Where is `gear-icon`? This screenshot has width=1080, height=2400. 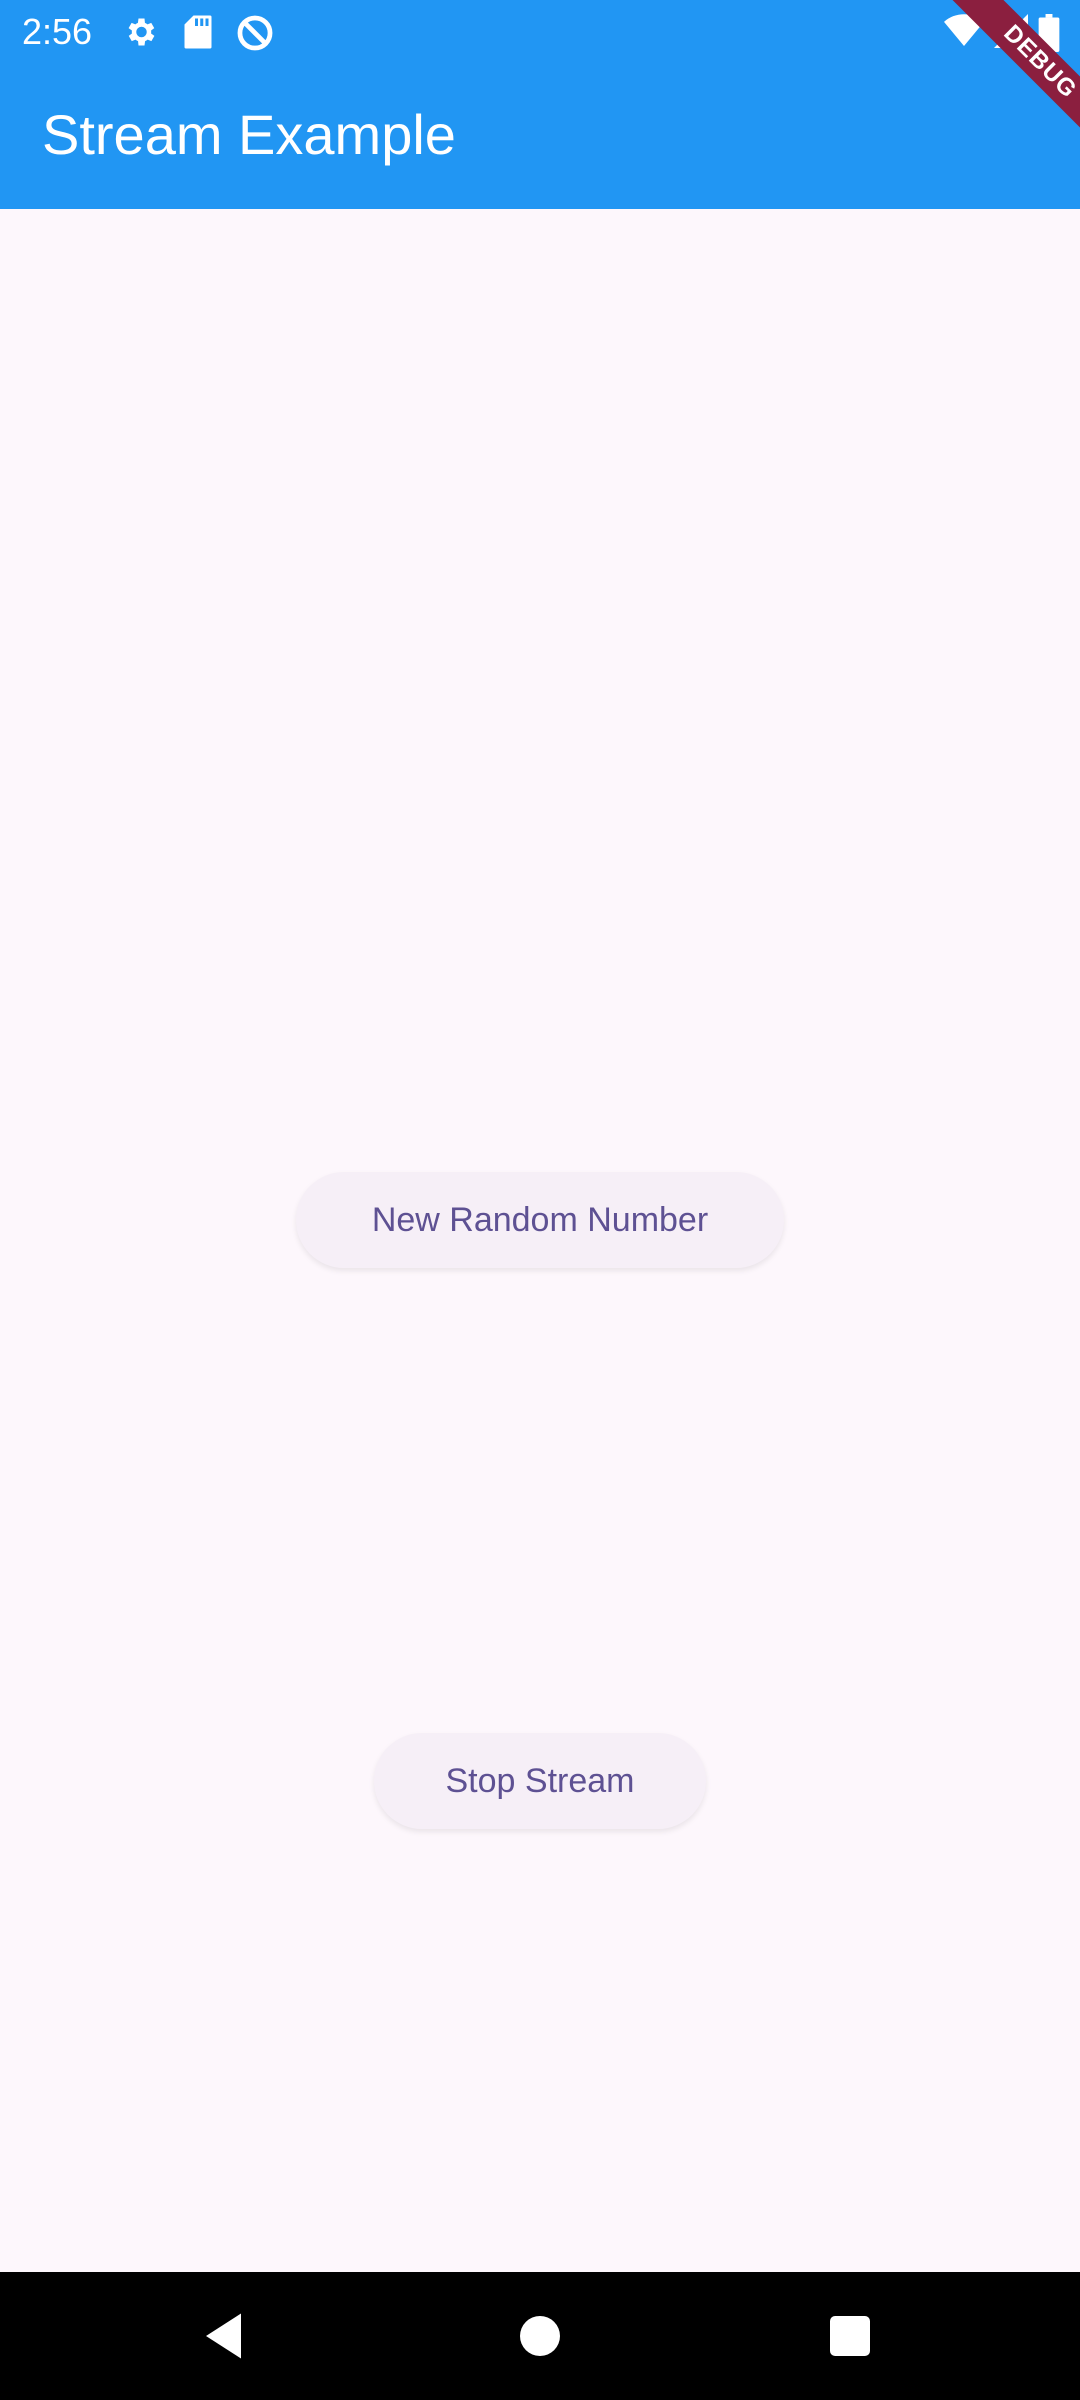
gear-icon is located at coordinates (140, 34).